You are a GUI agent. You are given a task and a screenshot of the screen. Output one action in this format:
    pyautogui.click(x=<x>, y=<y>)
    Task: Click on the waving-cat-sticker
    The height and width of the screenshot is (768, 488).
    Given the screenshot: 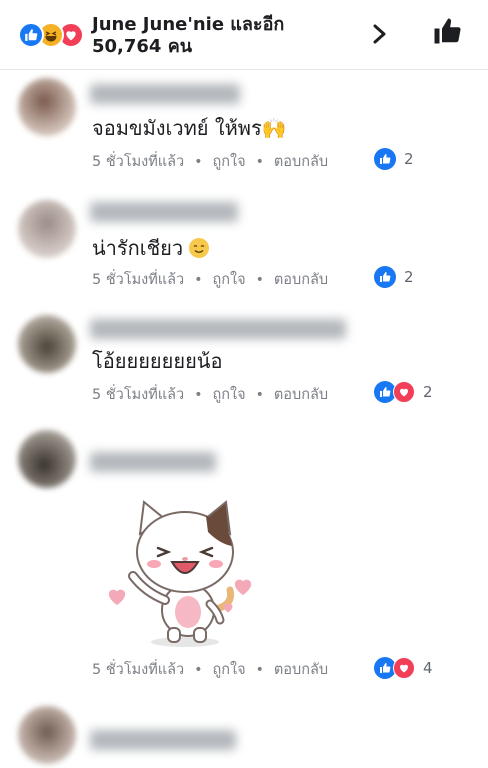 What is the action you would take?
    pyautogui.click(x=185, y=572)
    